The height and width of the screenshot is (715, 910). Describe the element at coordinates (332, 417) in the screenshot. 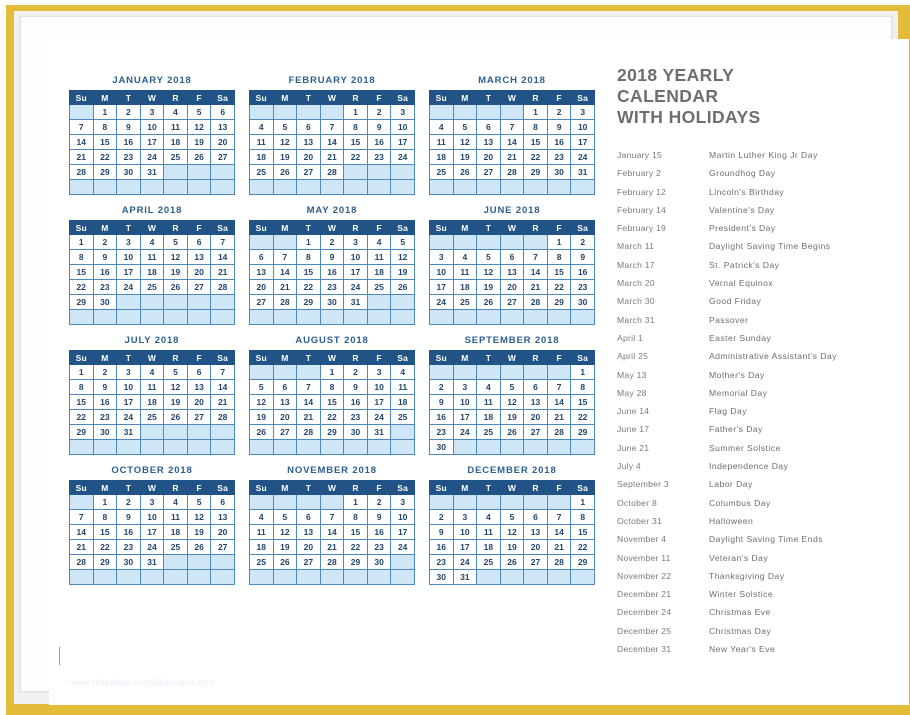

I see `day-cell: 22` at that location.